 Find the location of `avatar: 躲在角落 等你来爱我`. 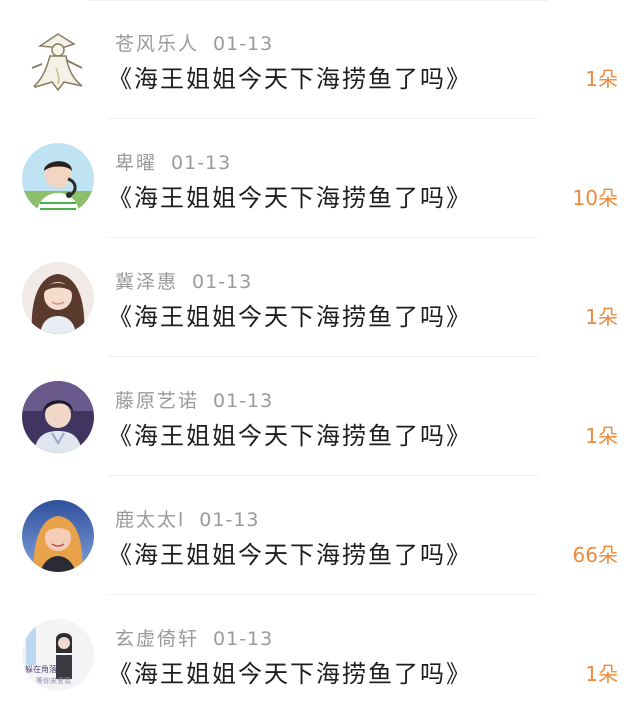

avatar: 躲在角落 等你来爱我 is located at coordinates (58, 655).